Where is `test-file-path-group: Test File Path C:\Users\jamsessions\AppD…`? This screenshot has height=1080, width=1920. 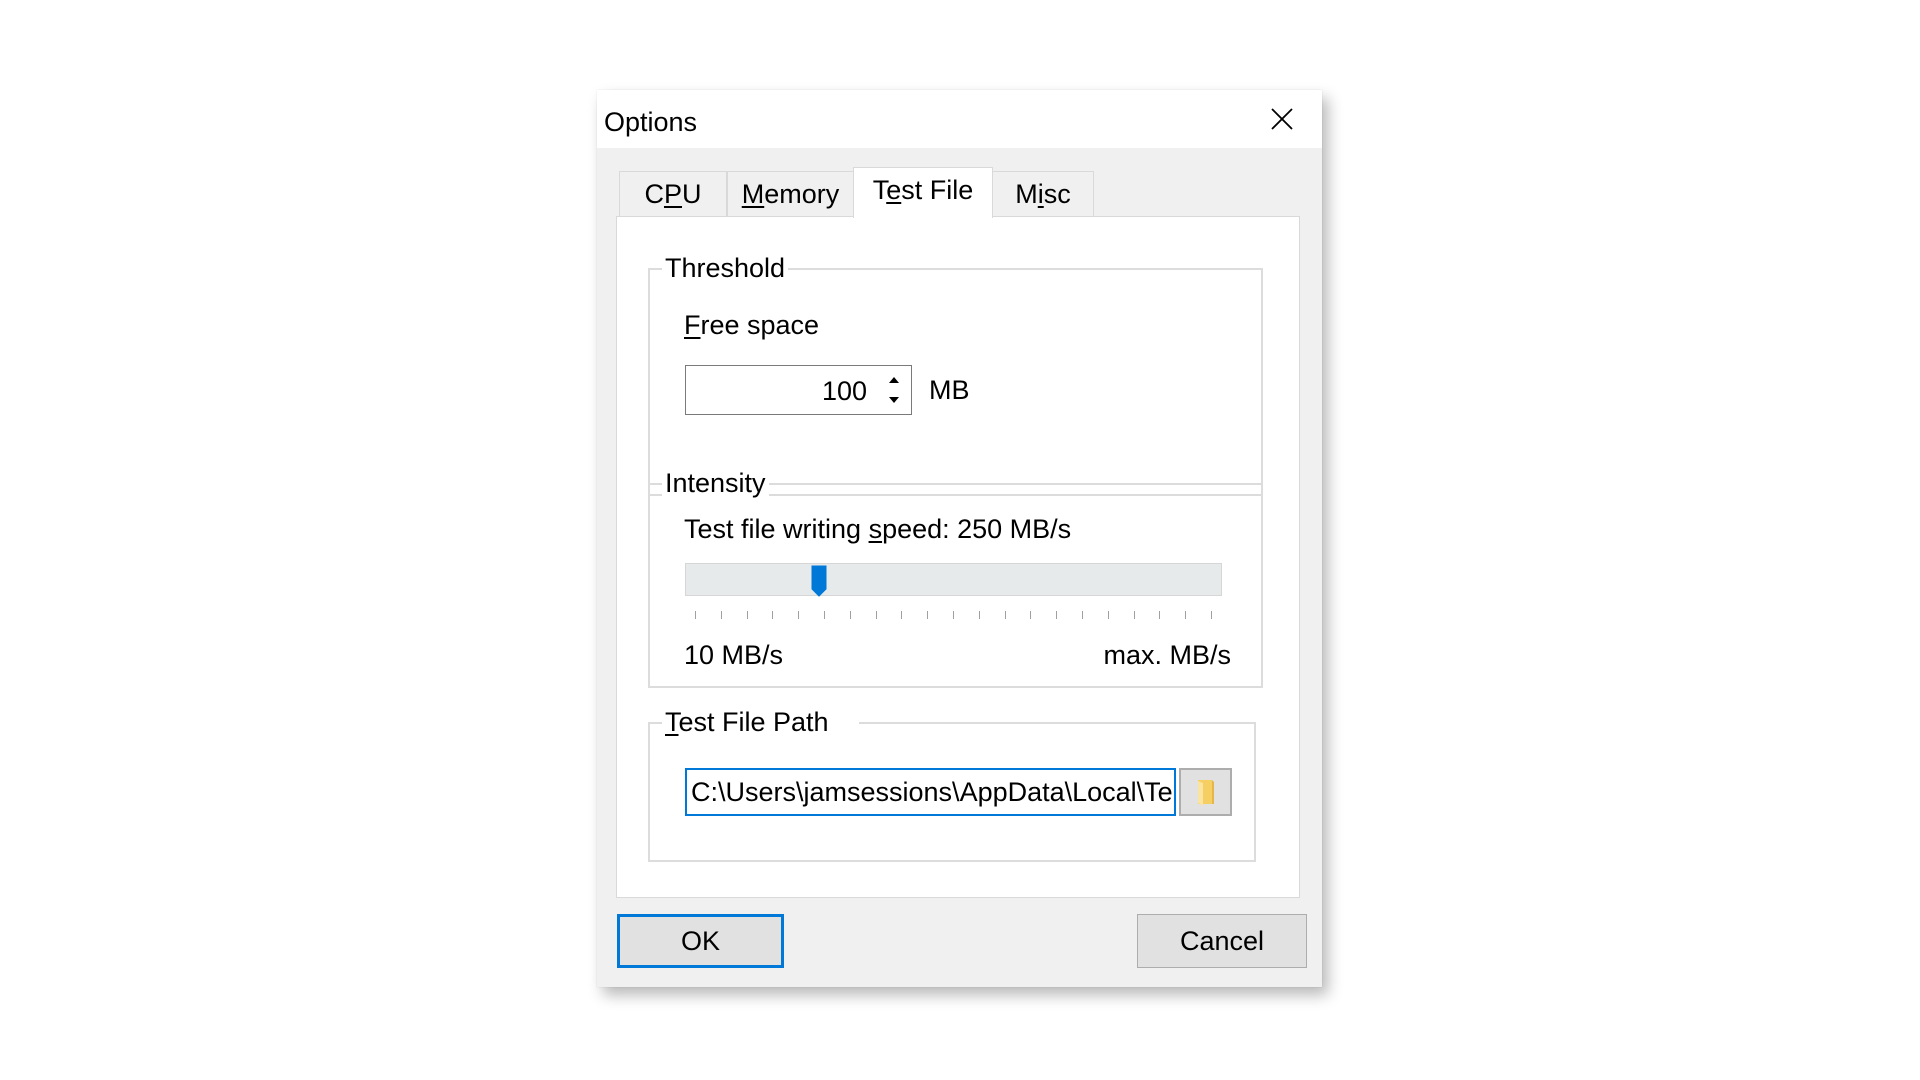
test-file-path-group: Test File Path C:\Users\jamsessions\AppD… is located at coordinates (952, 784).